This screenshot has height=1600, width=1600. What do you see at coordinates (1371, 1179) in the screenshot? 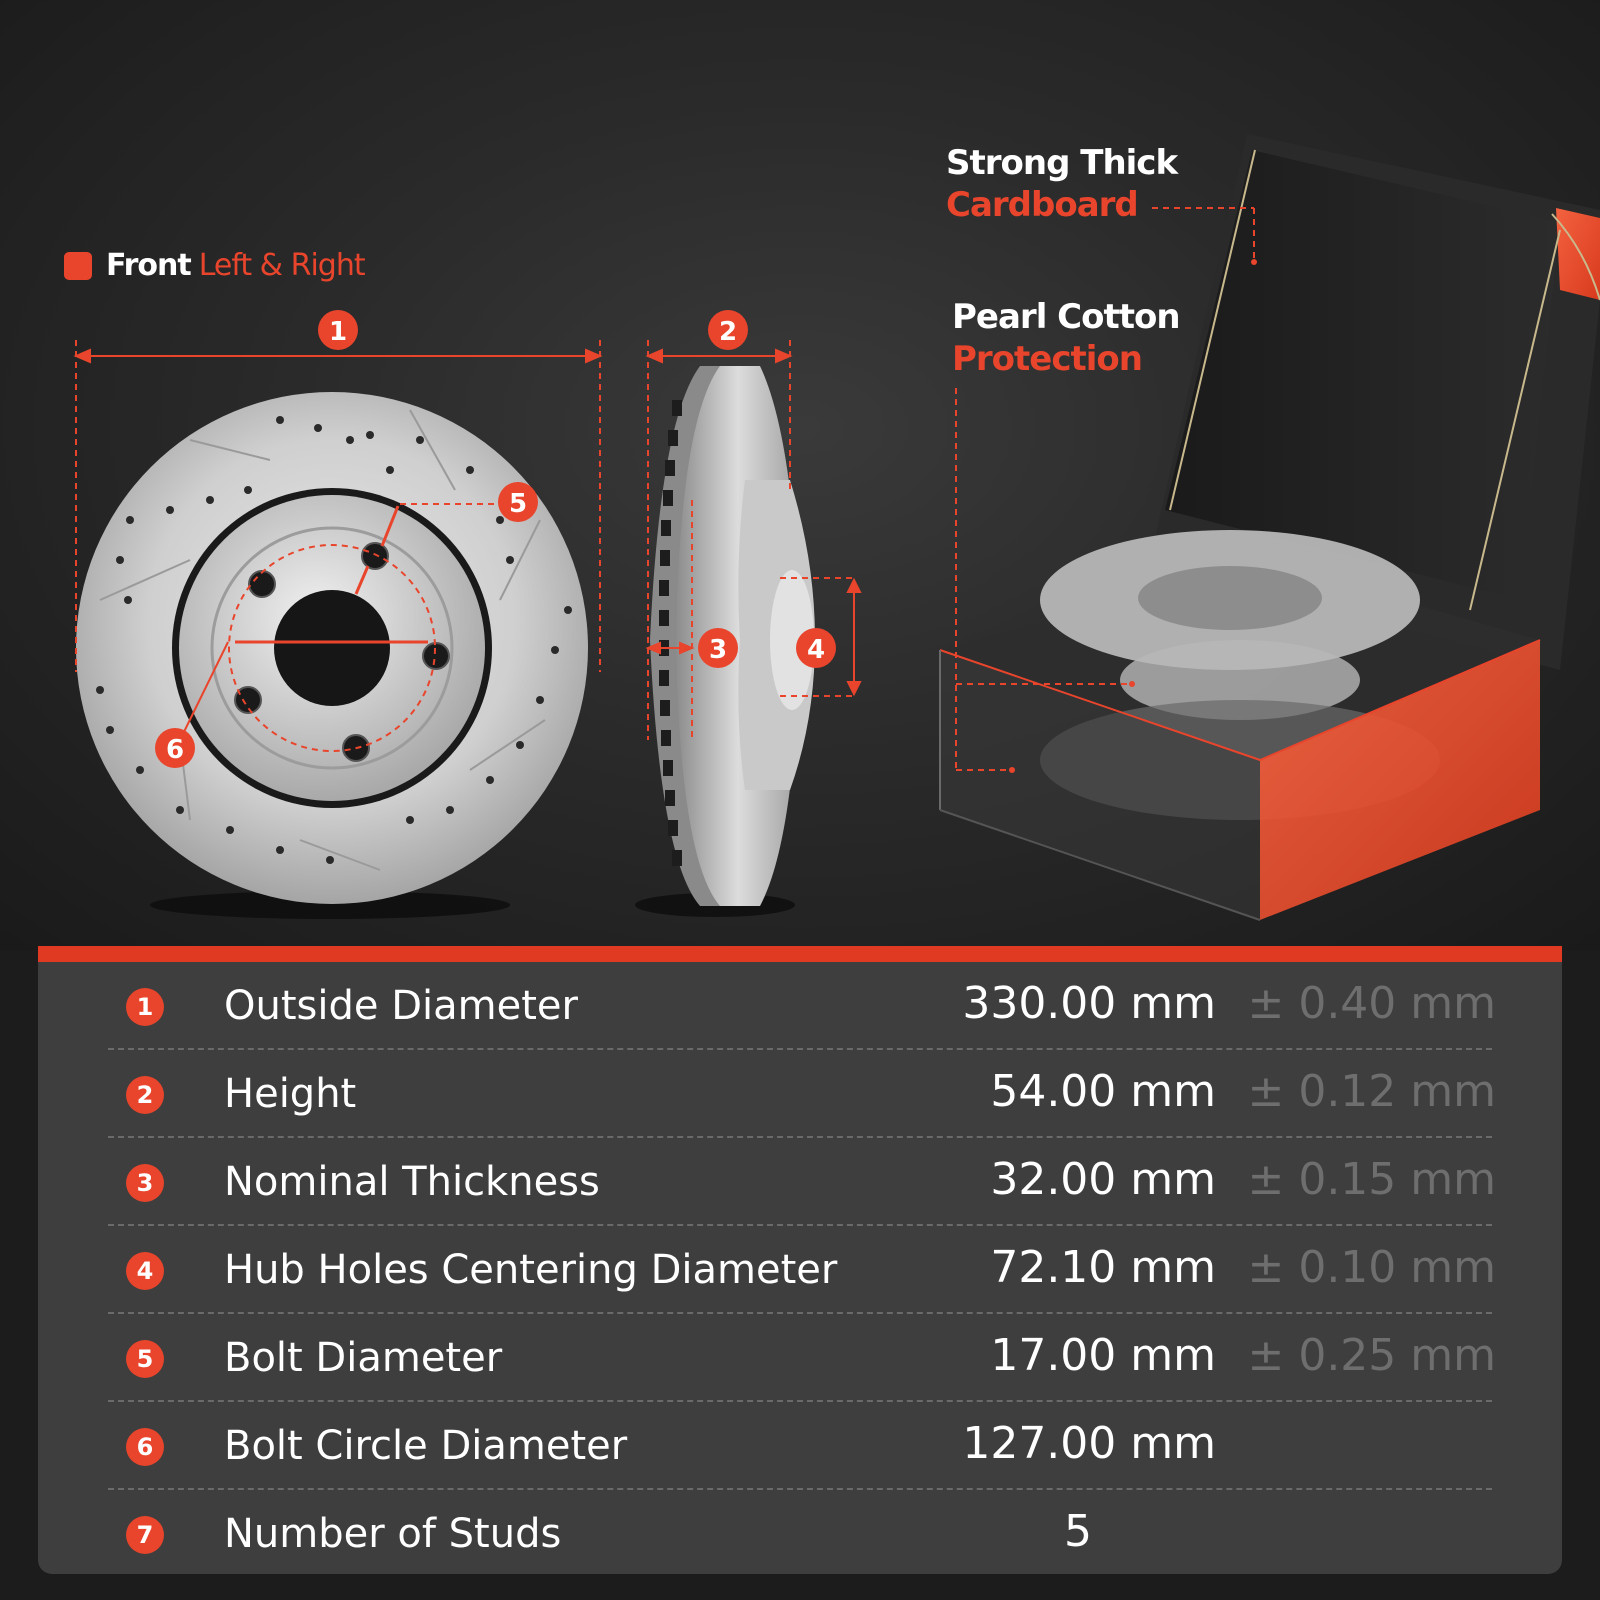
I see `spec-tolerance: ± 0.15 mm` at bounding box center [1371, 1179].